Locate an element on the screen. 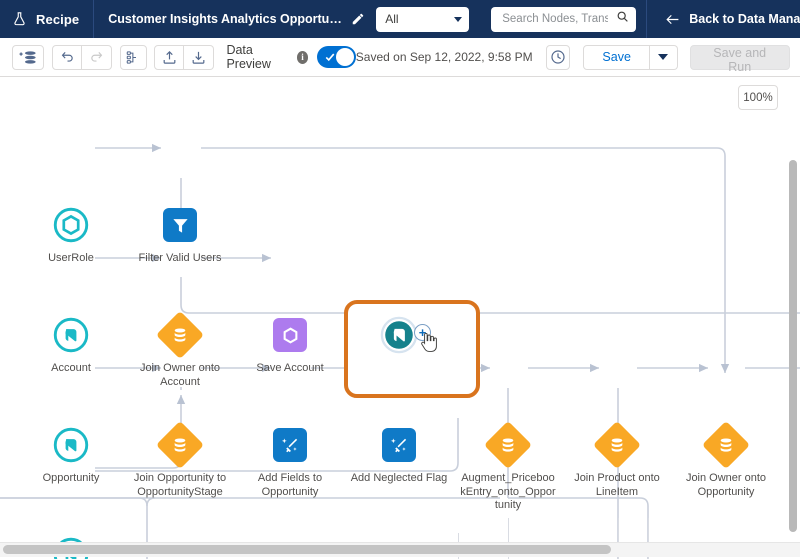  object-filter-select: All is located at coordinates (423, 19).